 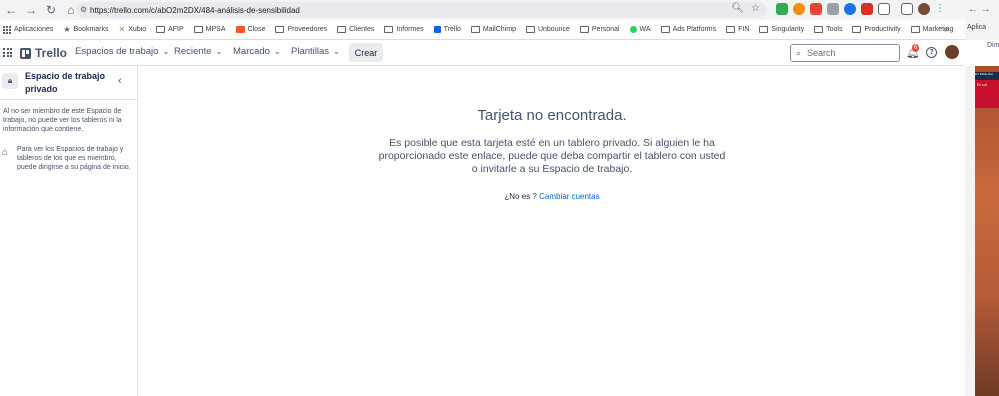 I want to click on banner-text: El col, so click(x=987, y=94).